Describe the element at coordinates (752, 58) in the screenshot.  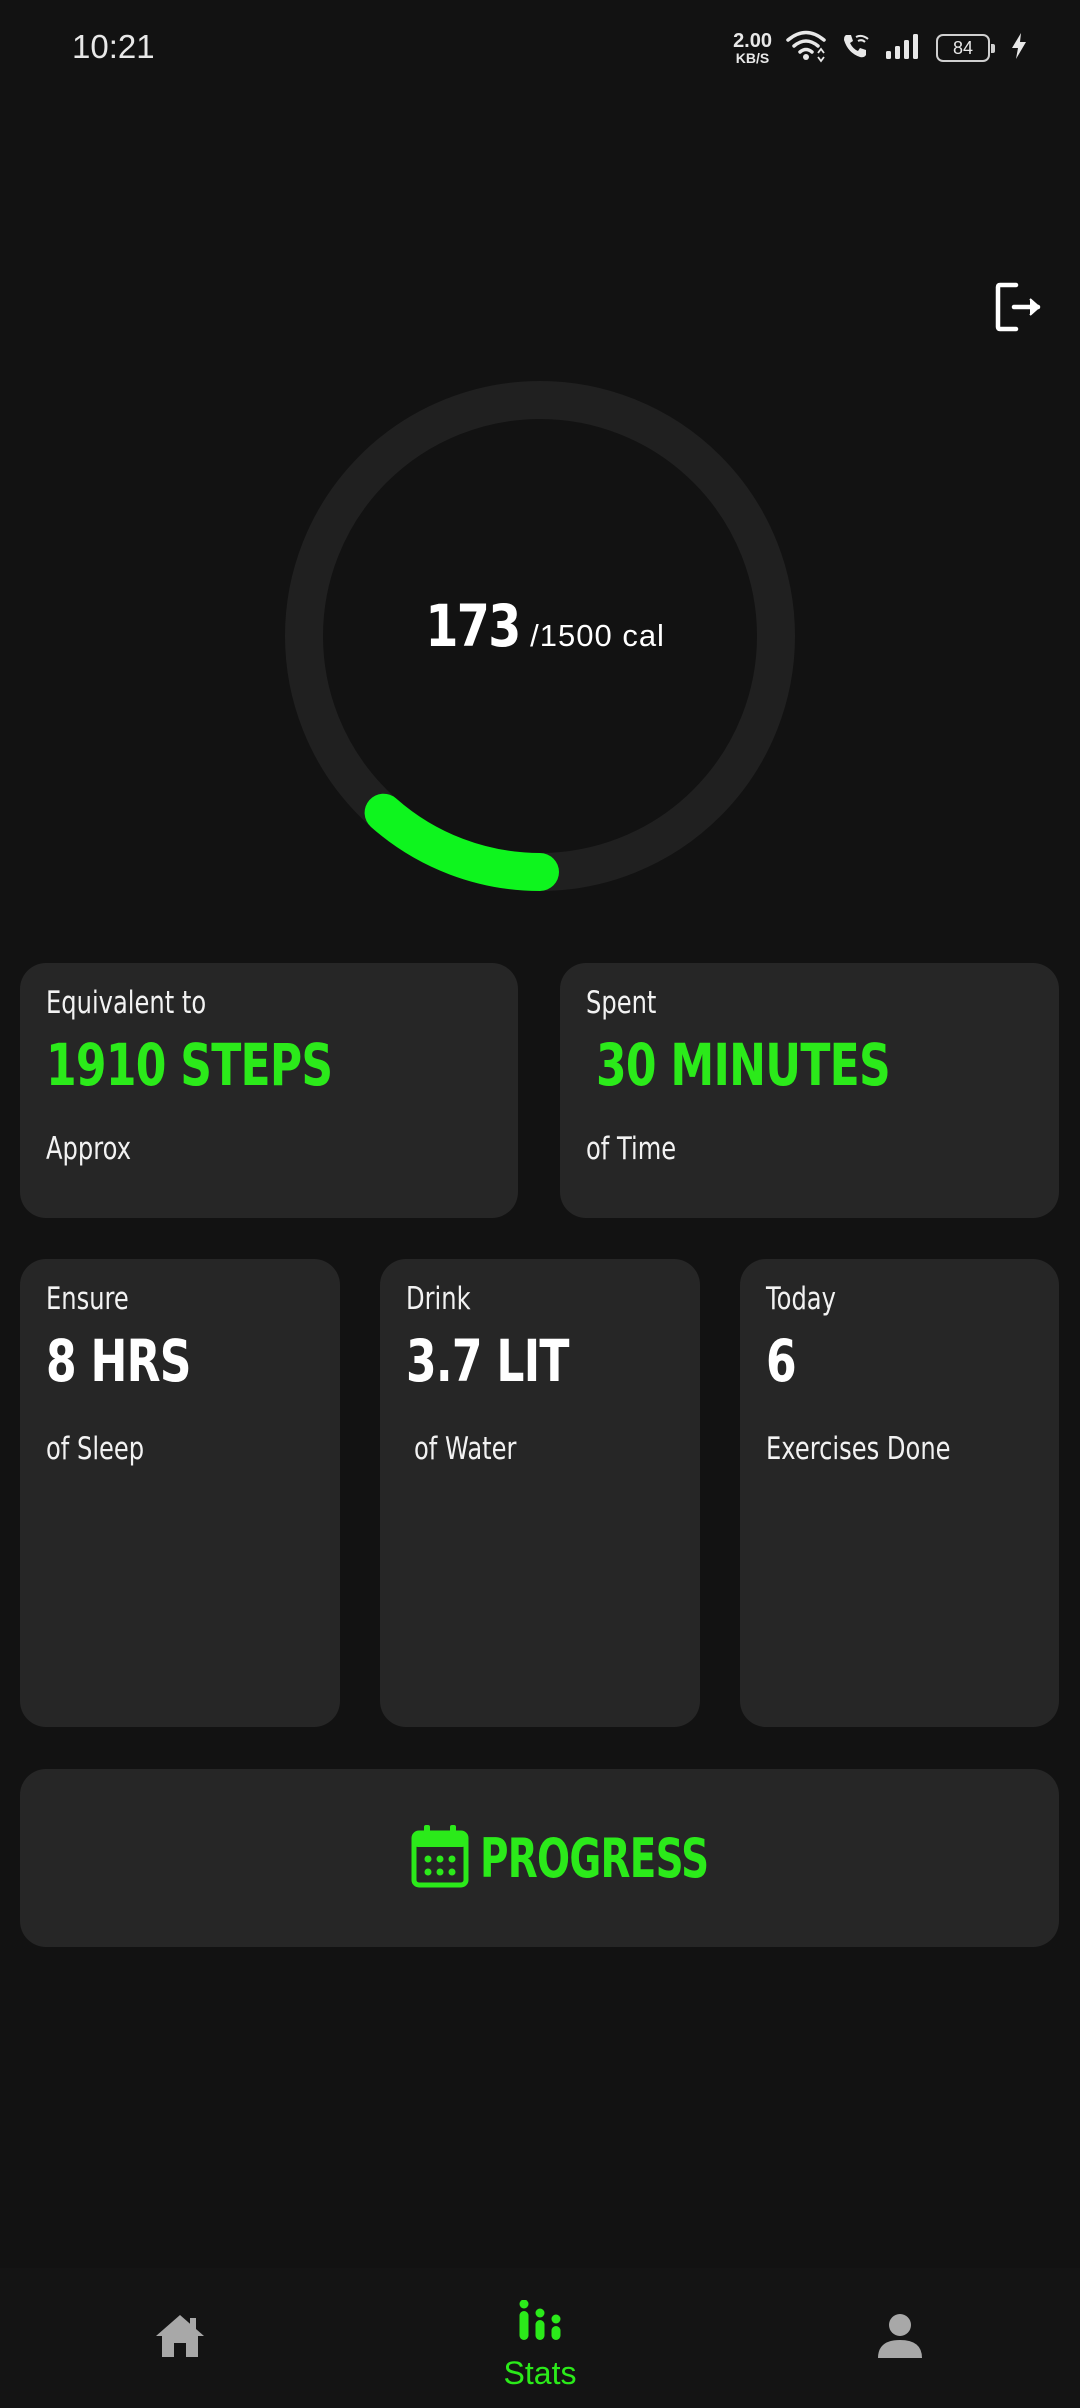
I see `network-speed-unit: KB/S` at that location.